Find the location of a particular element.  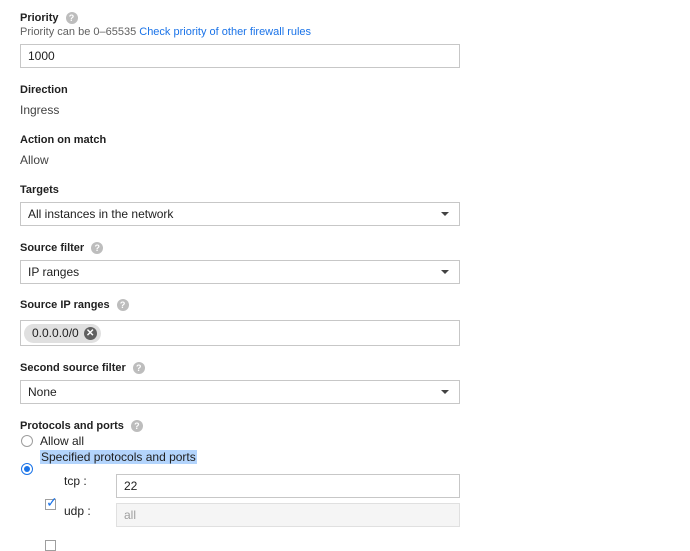

tcp-ports-input: 22 is located at coordinates (288, 486).